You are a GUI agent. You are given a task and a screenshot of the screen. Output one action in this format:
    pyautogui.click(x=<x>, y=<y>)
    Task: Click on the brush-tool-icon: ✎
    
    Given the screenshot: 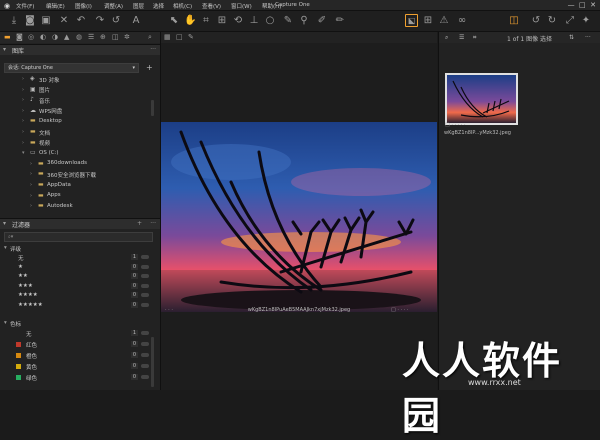 What is the action you would take?
    pyautogui.click(x=288, y=21)
    